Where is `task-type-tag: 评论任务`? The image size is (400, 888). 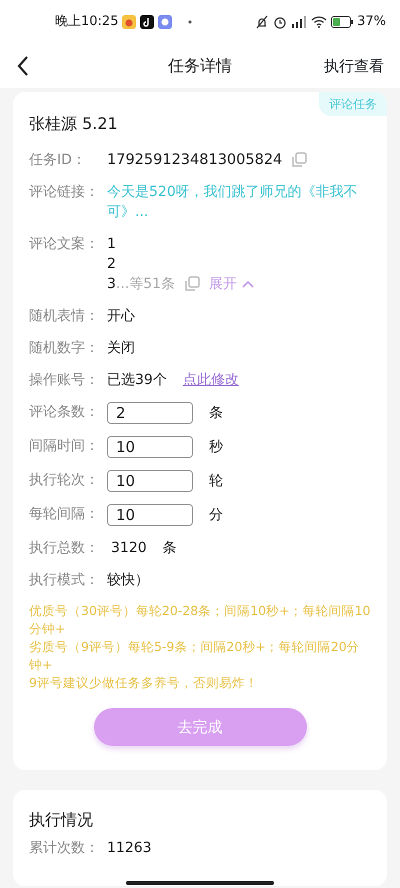 task-type-tag: 评论任务 is located at coordinates (353, 104).